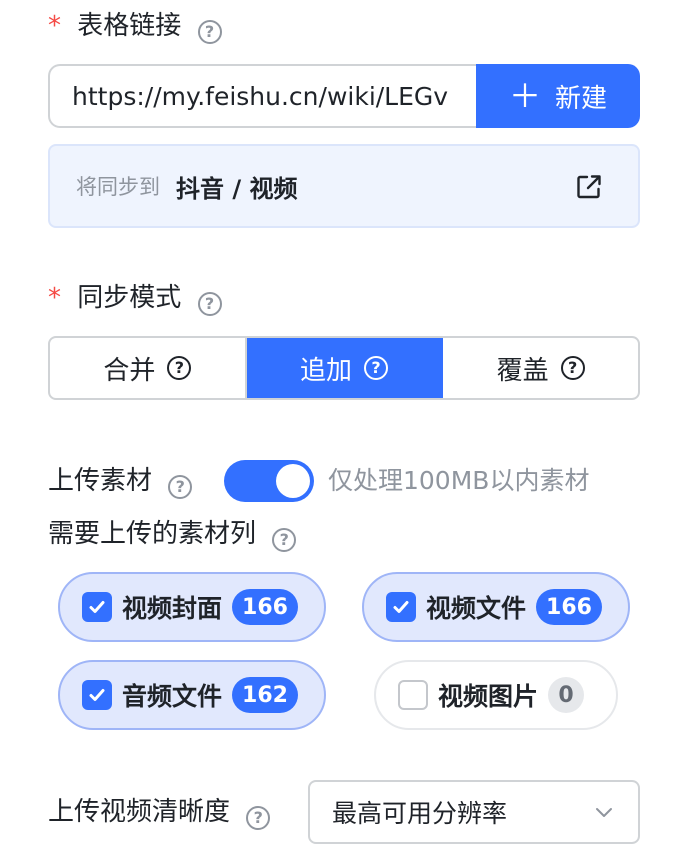 The width and height of the screenshot is (688, 864). I want to click on material-count-badge: 162, so click(265, 695).